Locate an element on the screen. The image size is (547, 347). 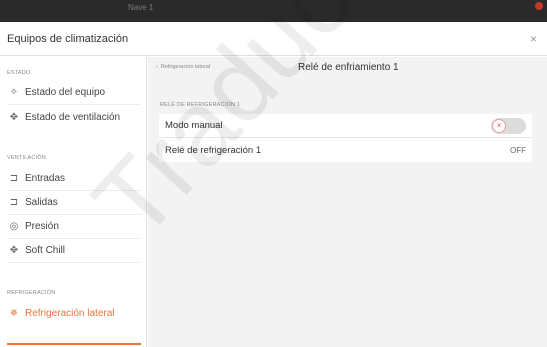
sidebar-item-label: Soft Chill is located at coordinates (45, 250).